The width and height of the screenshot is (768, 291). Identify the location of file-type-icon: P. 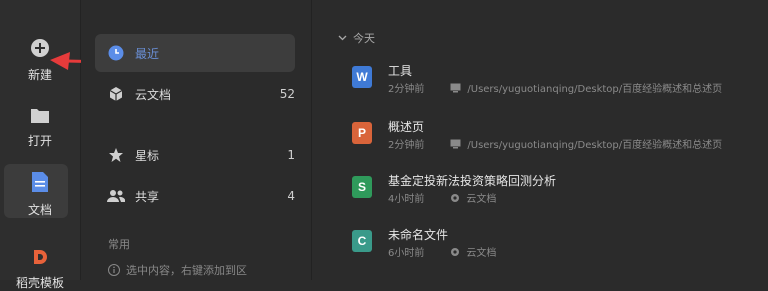
(362, 133).